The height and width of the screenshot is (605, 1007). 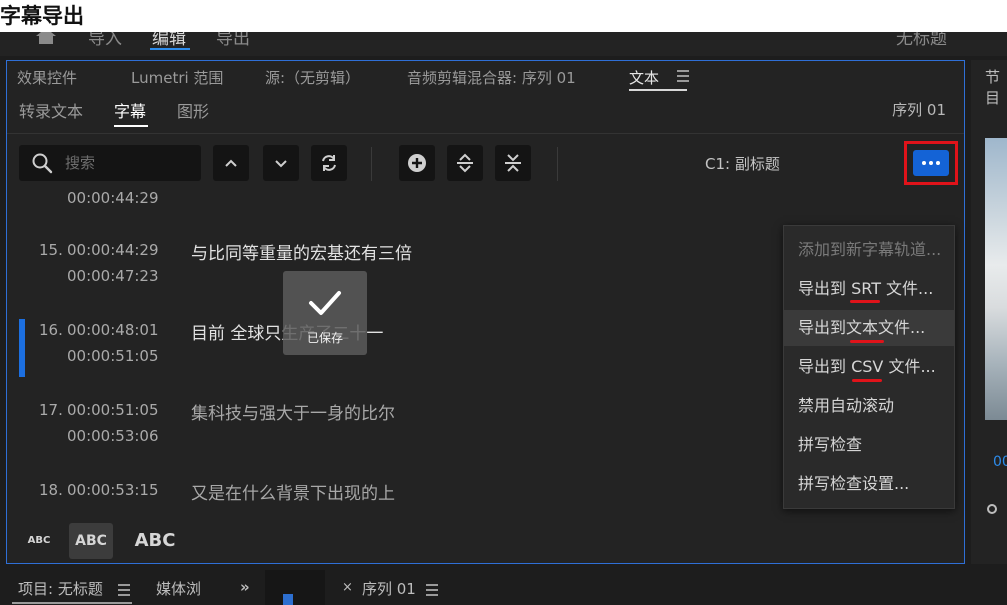 What do you see at coordinates (46, 38) in the screenshot?
I see `home-icon` at bounding box center [46, 38].